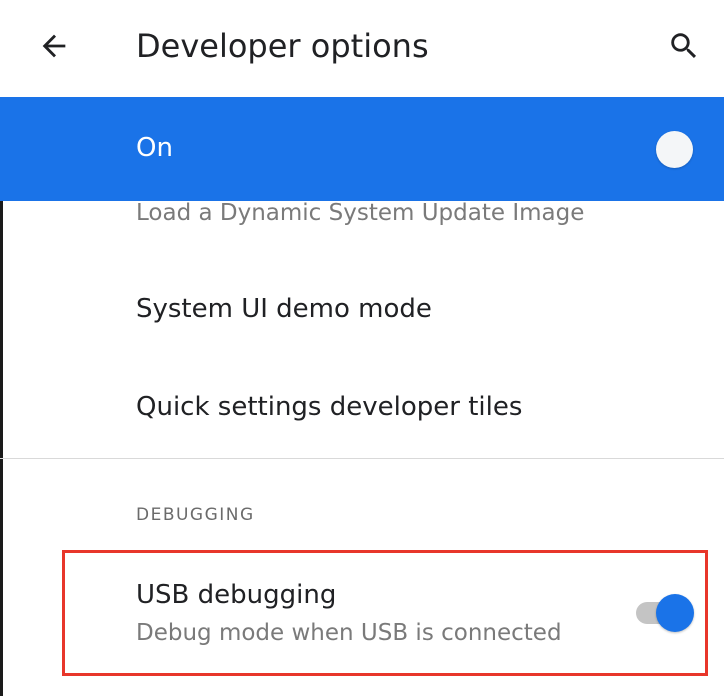 The image size is (724, 696). I want to click on arrow-back-icon, so click(54, 46).